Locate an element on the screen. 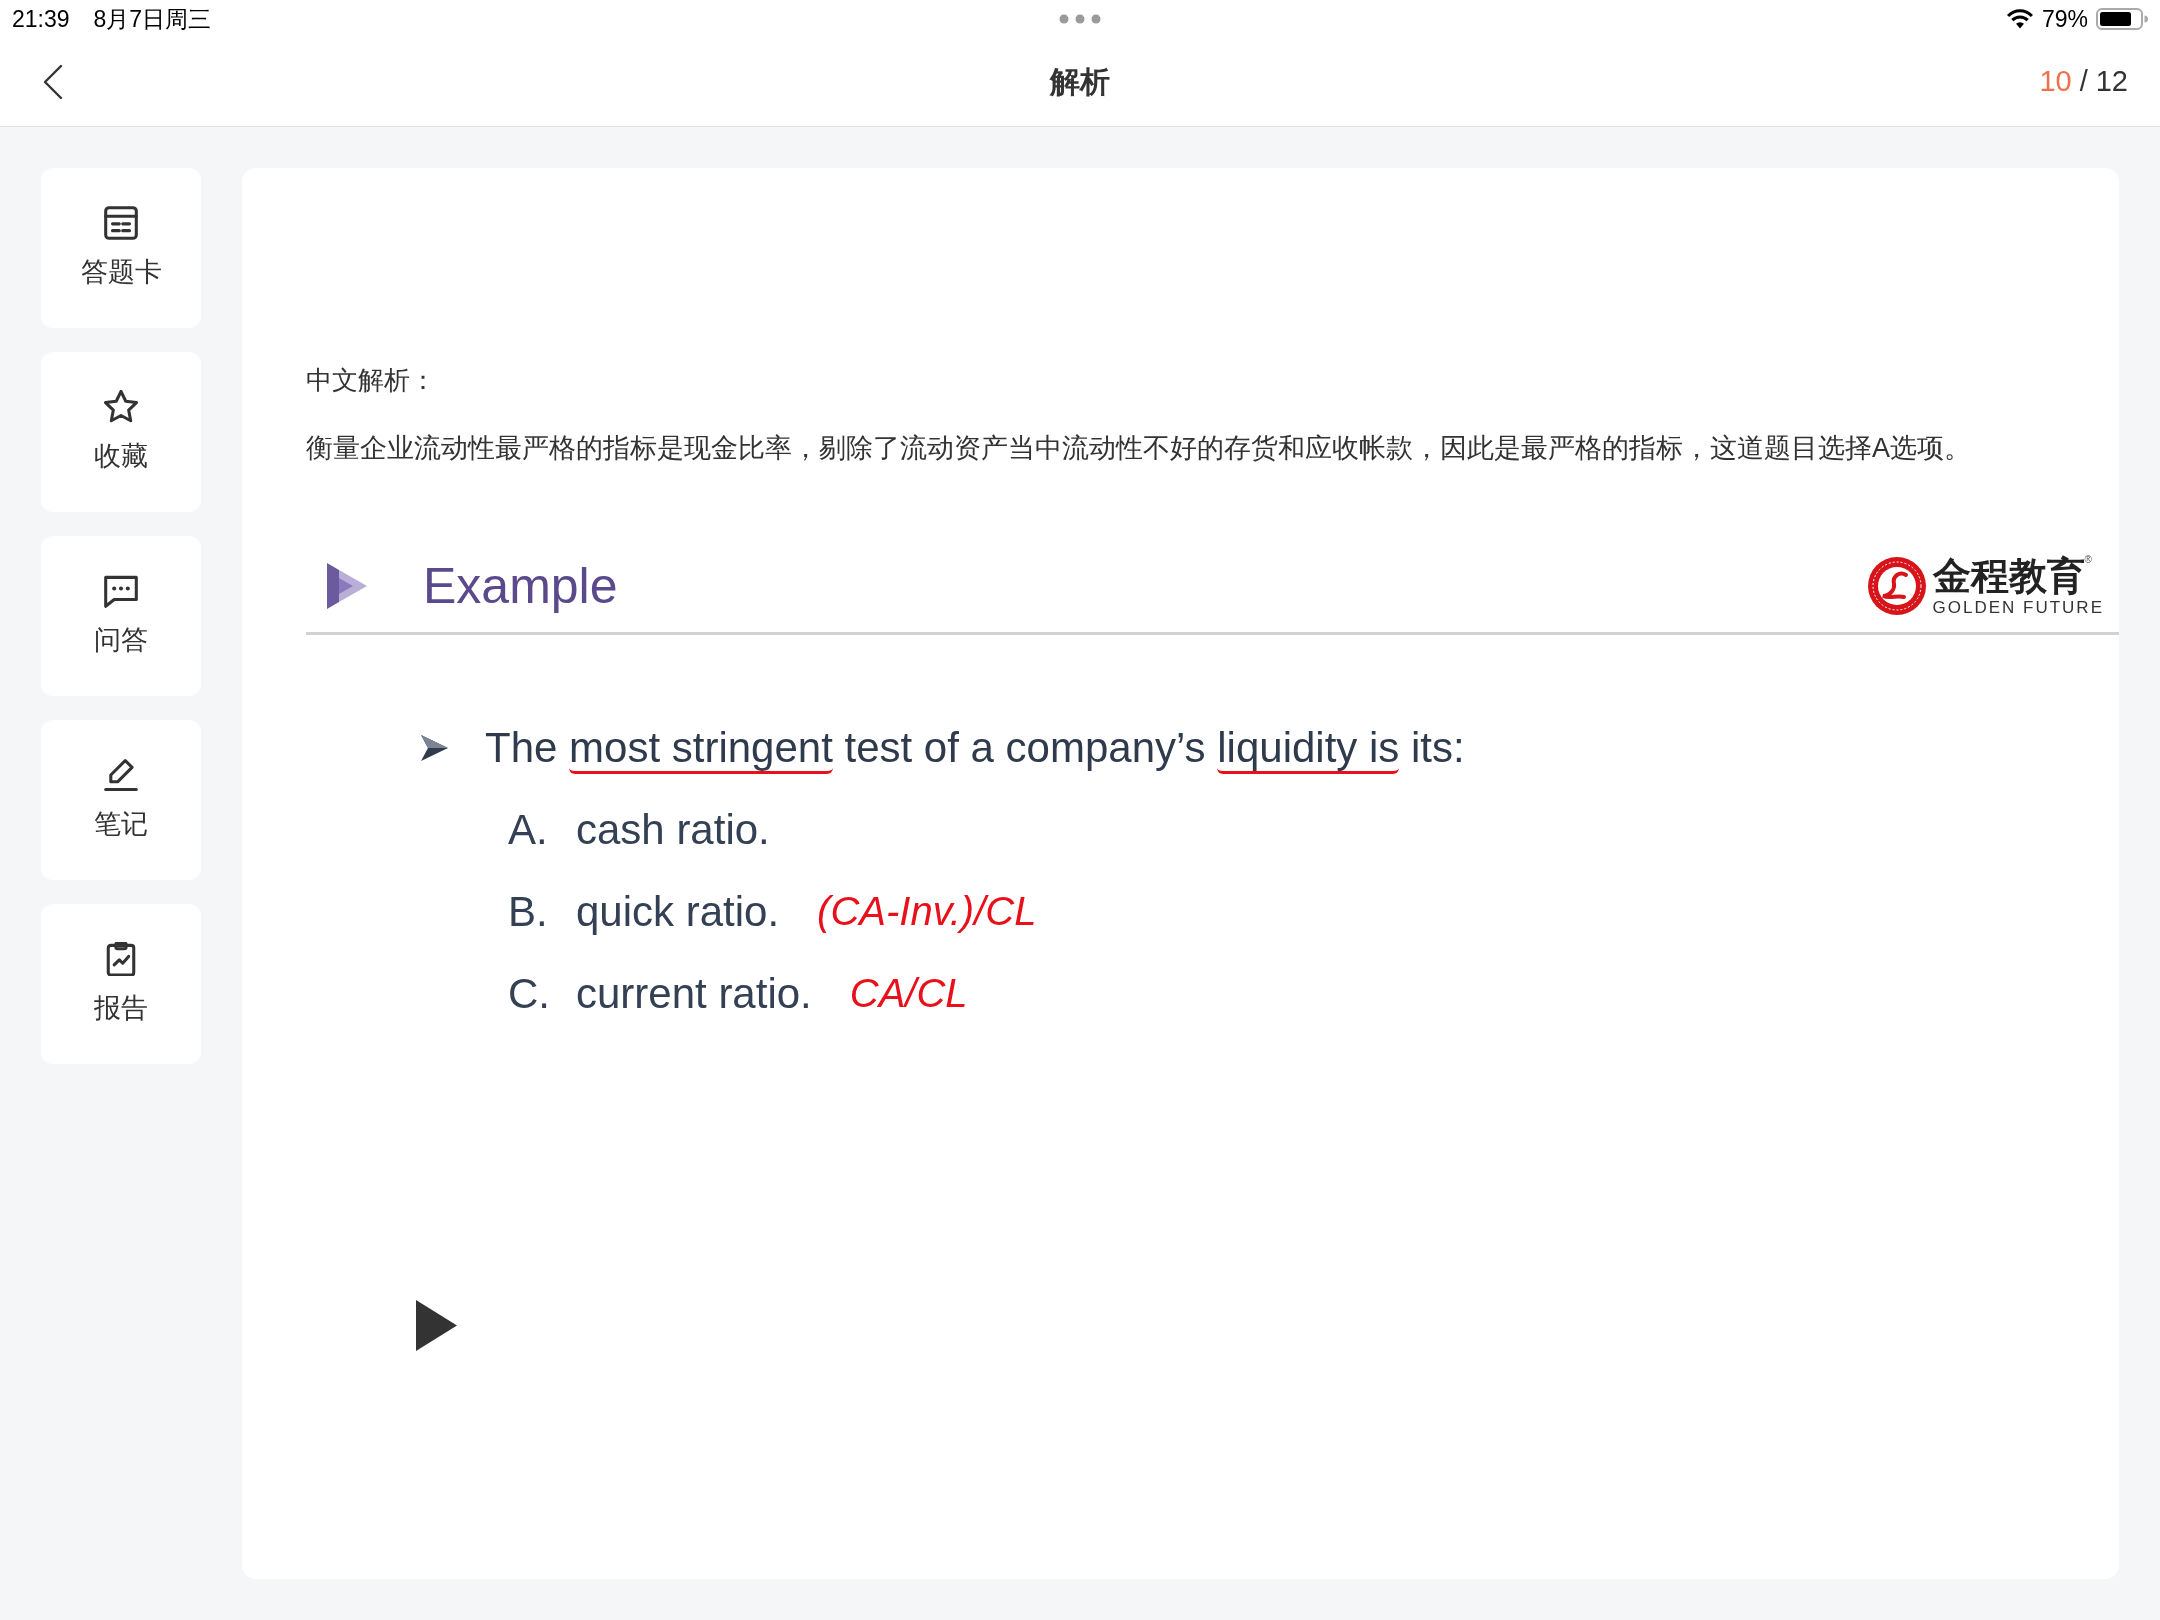 The height and width of the screenshot is (1620, 2160). handwritten-note: CA/CL is located at coordinates (908, 993).